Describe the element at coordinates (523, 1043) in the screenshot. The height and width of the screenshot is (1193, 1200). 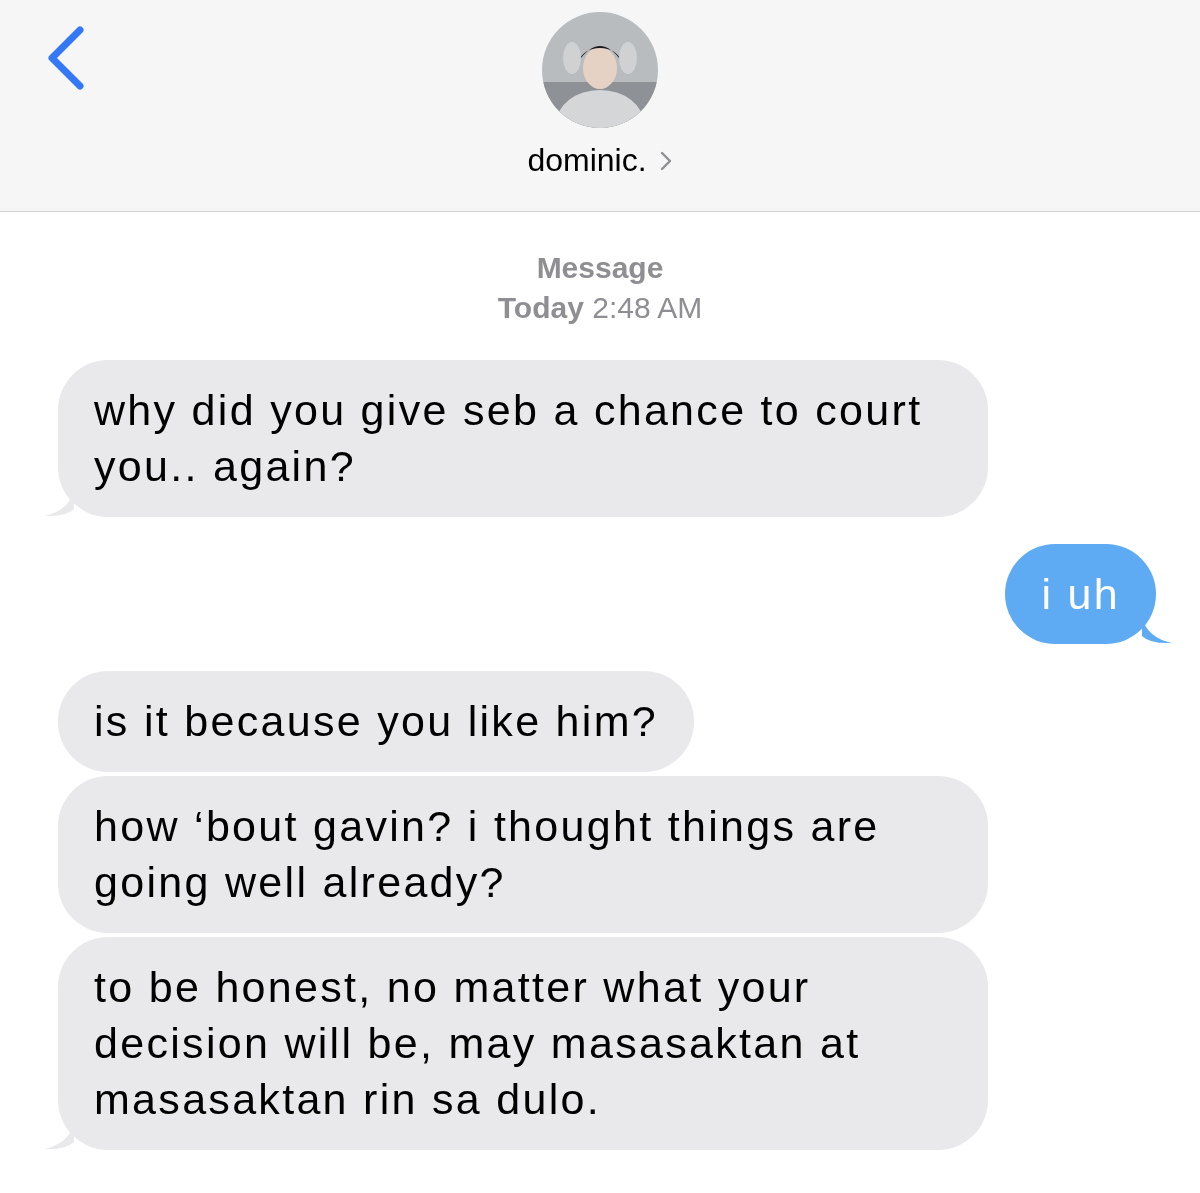
I see `message-bubble: to be honest, no matter what your decision will be, may masasaktan at masasaktan rin sa dulo.` at that location.